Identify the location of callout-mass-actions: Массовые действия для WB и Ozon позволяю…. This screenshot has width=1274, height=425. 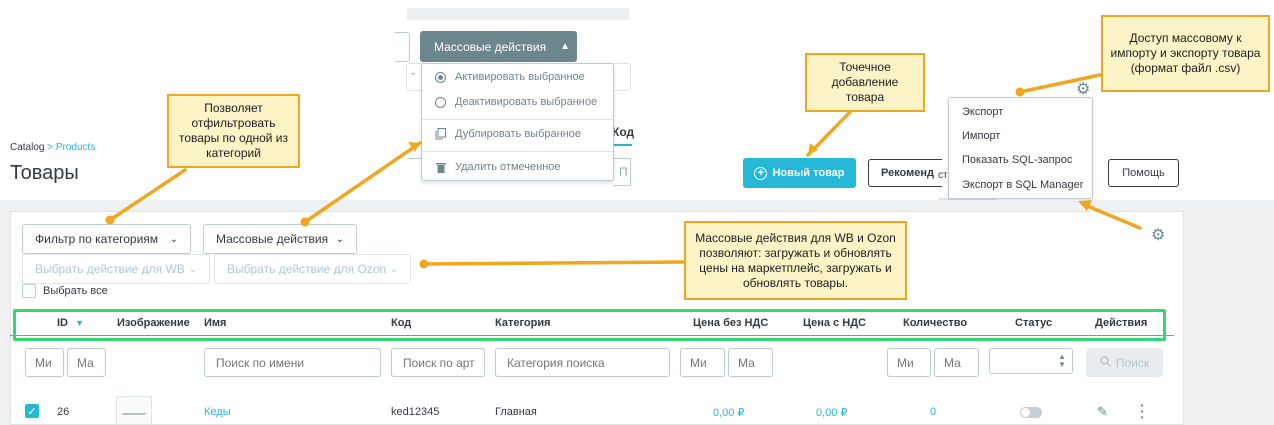
(795, 260).